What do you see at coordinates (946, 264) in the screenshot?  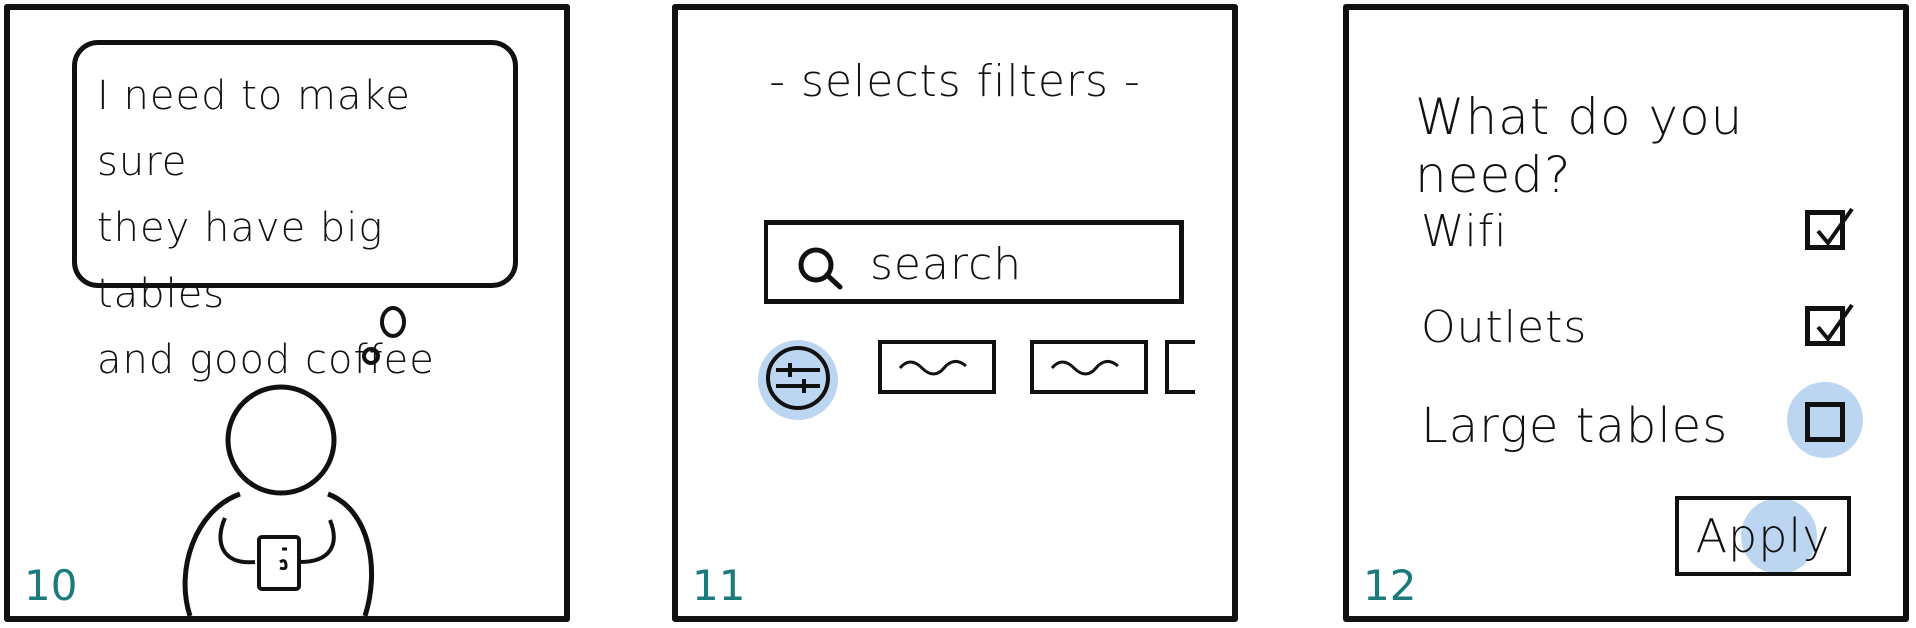 I see `search-placeholder: search` at bounding box center [946, 264].